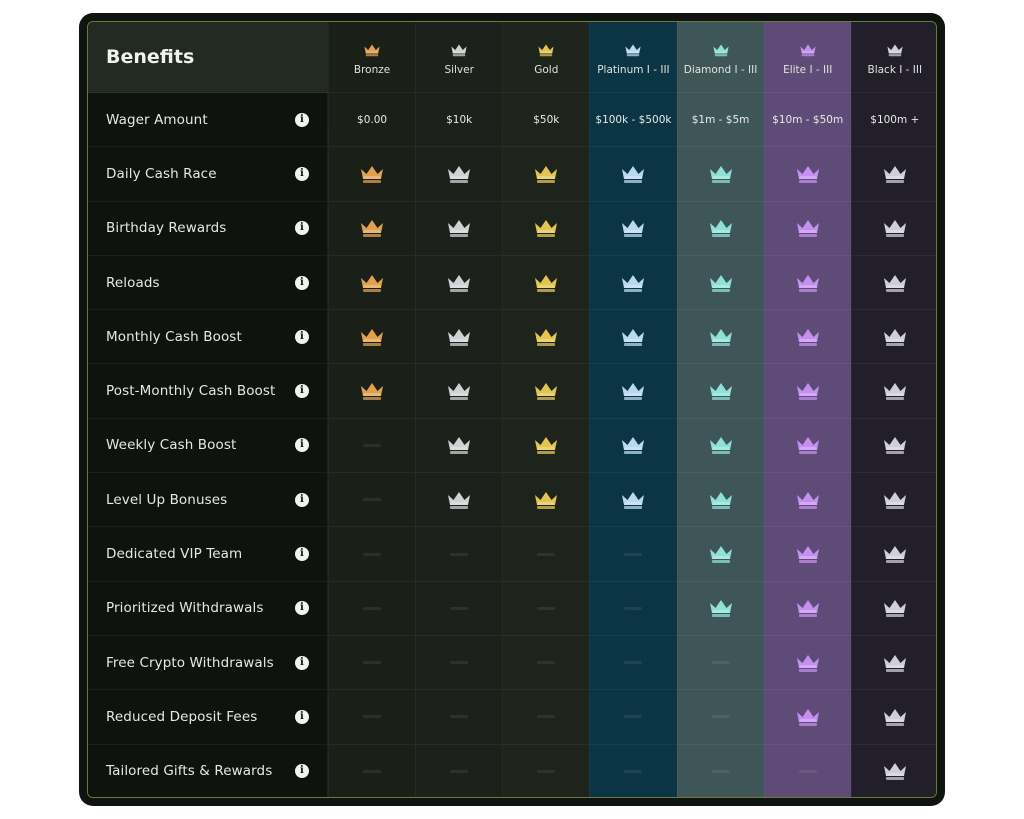 The image size is (1024, 819). What do you see at coordinates (895, 69) in the screenshot?
I see `tier-name: Black I - III` at bounding box center [895, 69].